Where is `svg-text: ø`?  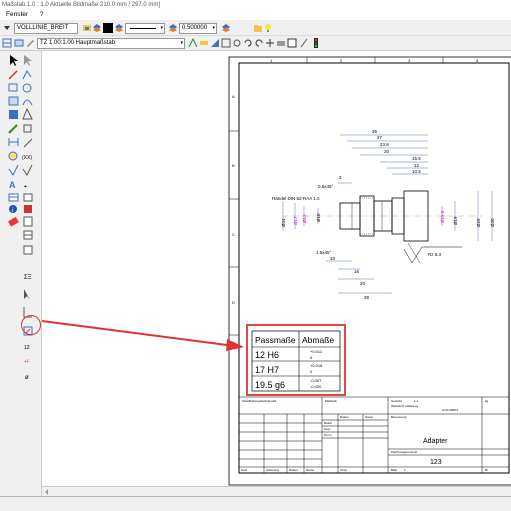 svg-text: ø is located at coordinates (27, 378).